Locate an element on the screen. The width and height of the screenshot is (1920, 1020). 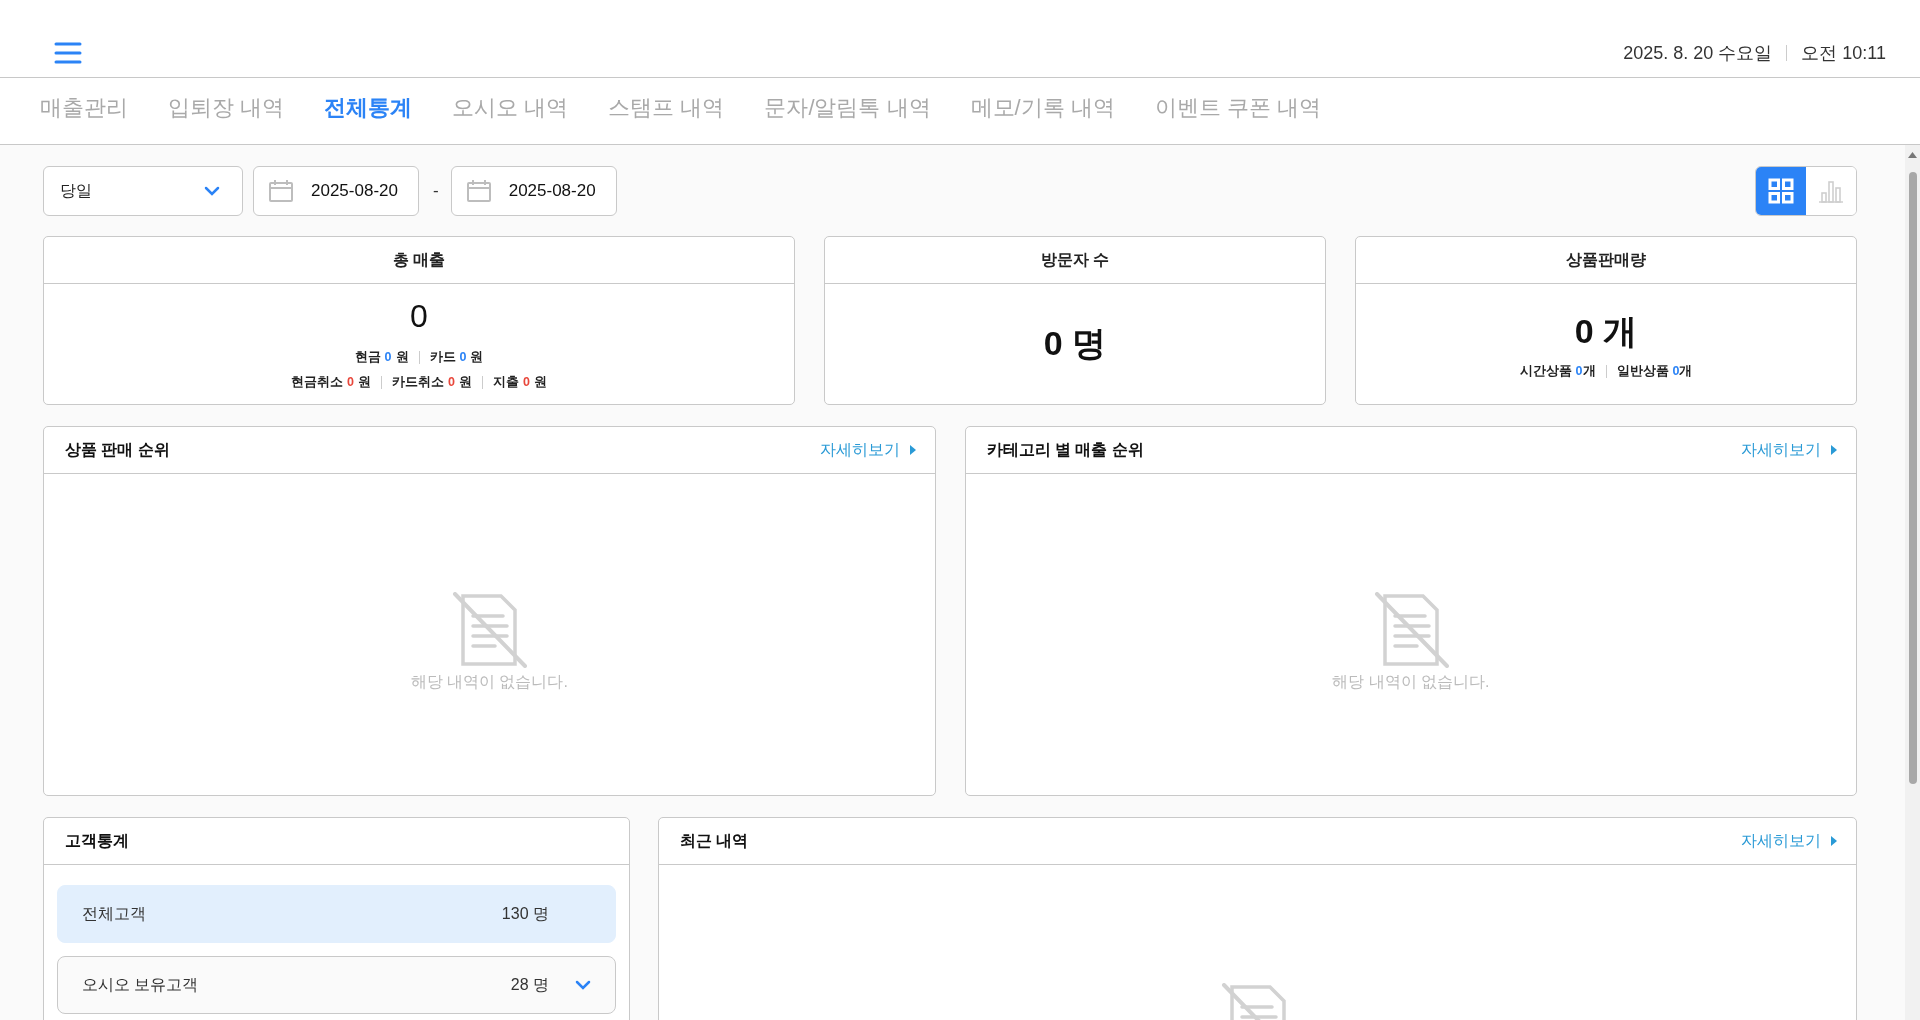
nav-tab: 문자/알림톡 내역 is located at coordinates (847, 108).